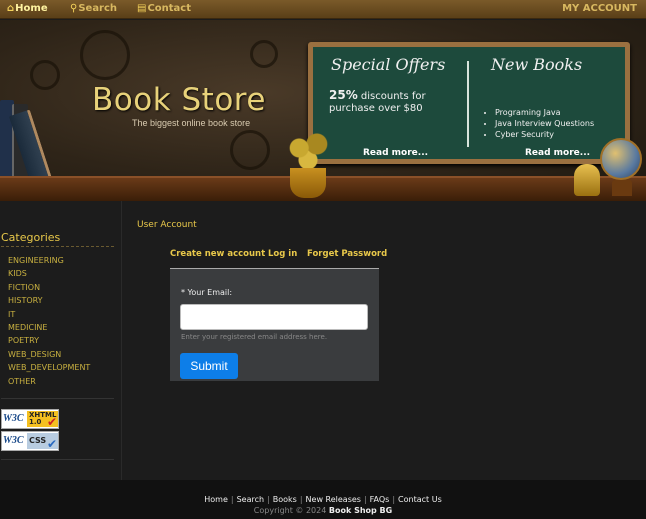 This screenshot has height=519, width=646. What do you see at coordinates (30, 441) in the screenshot?
I see `w3c-css-badge: W3C CSS ✔` at bounding box center [30, 441].